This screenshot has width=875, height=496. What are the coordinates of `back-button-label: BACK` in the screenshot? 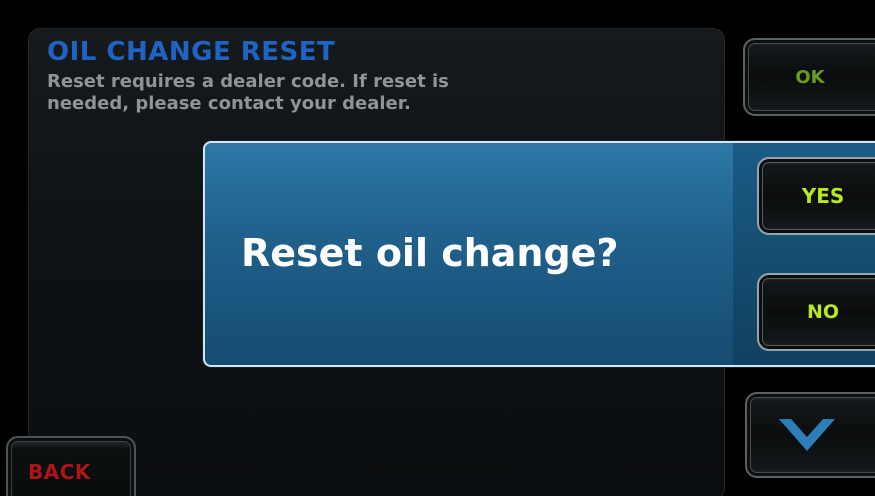 It's located at (59, 472).